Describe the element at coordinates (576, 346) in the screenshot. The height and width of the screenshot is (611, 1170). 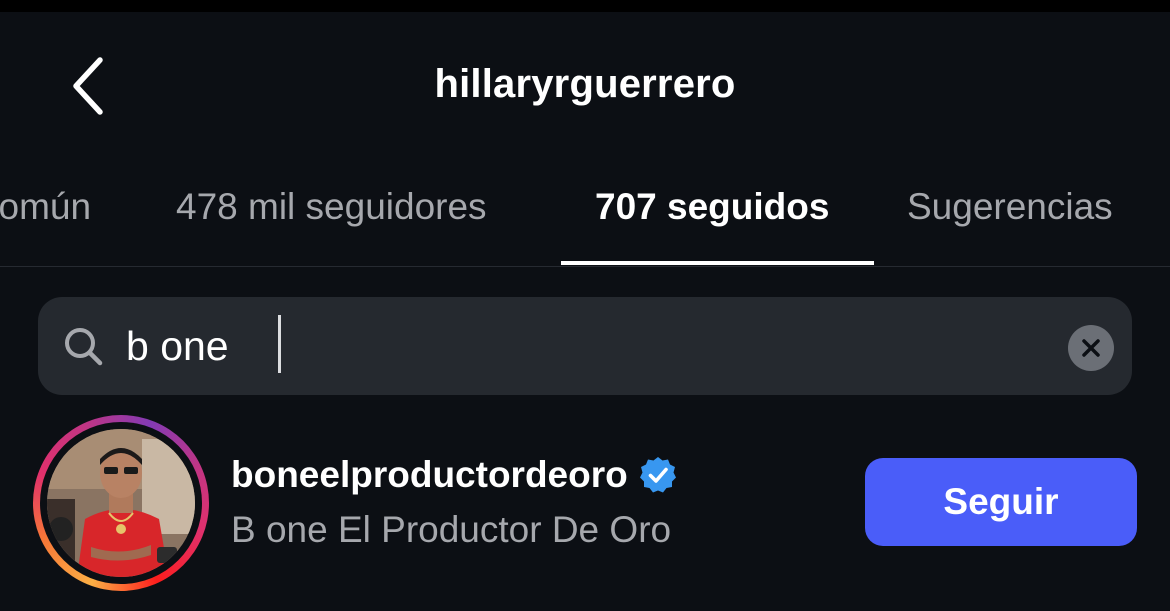
I see `search-input` at that location.